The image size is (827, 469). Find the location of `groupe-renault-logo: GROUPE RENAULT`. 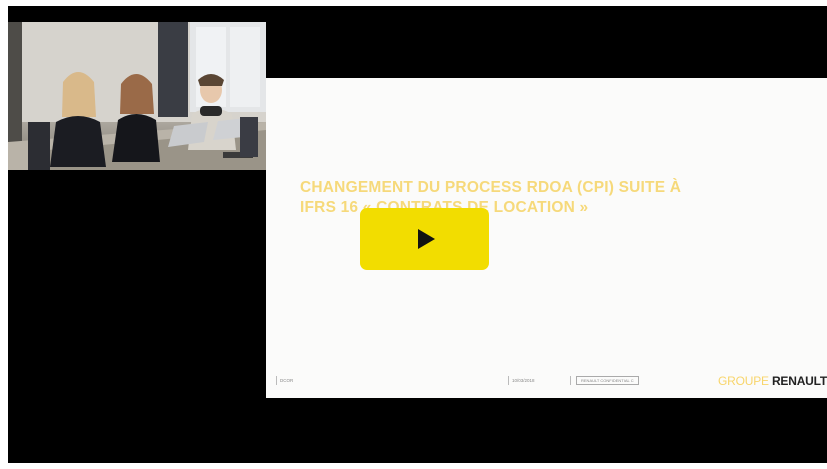

groupe-renault-logo: GROUPE RENAULT is located at coordinates (772, 381).